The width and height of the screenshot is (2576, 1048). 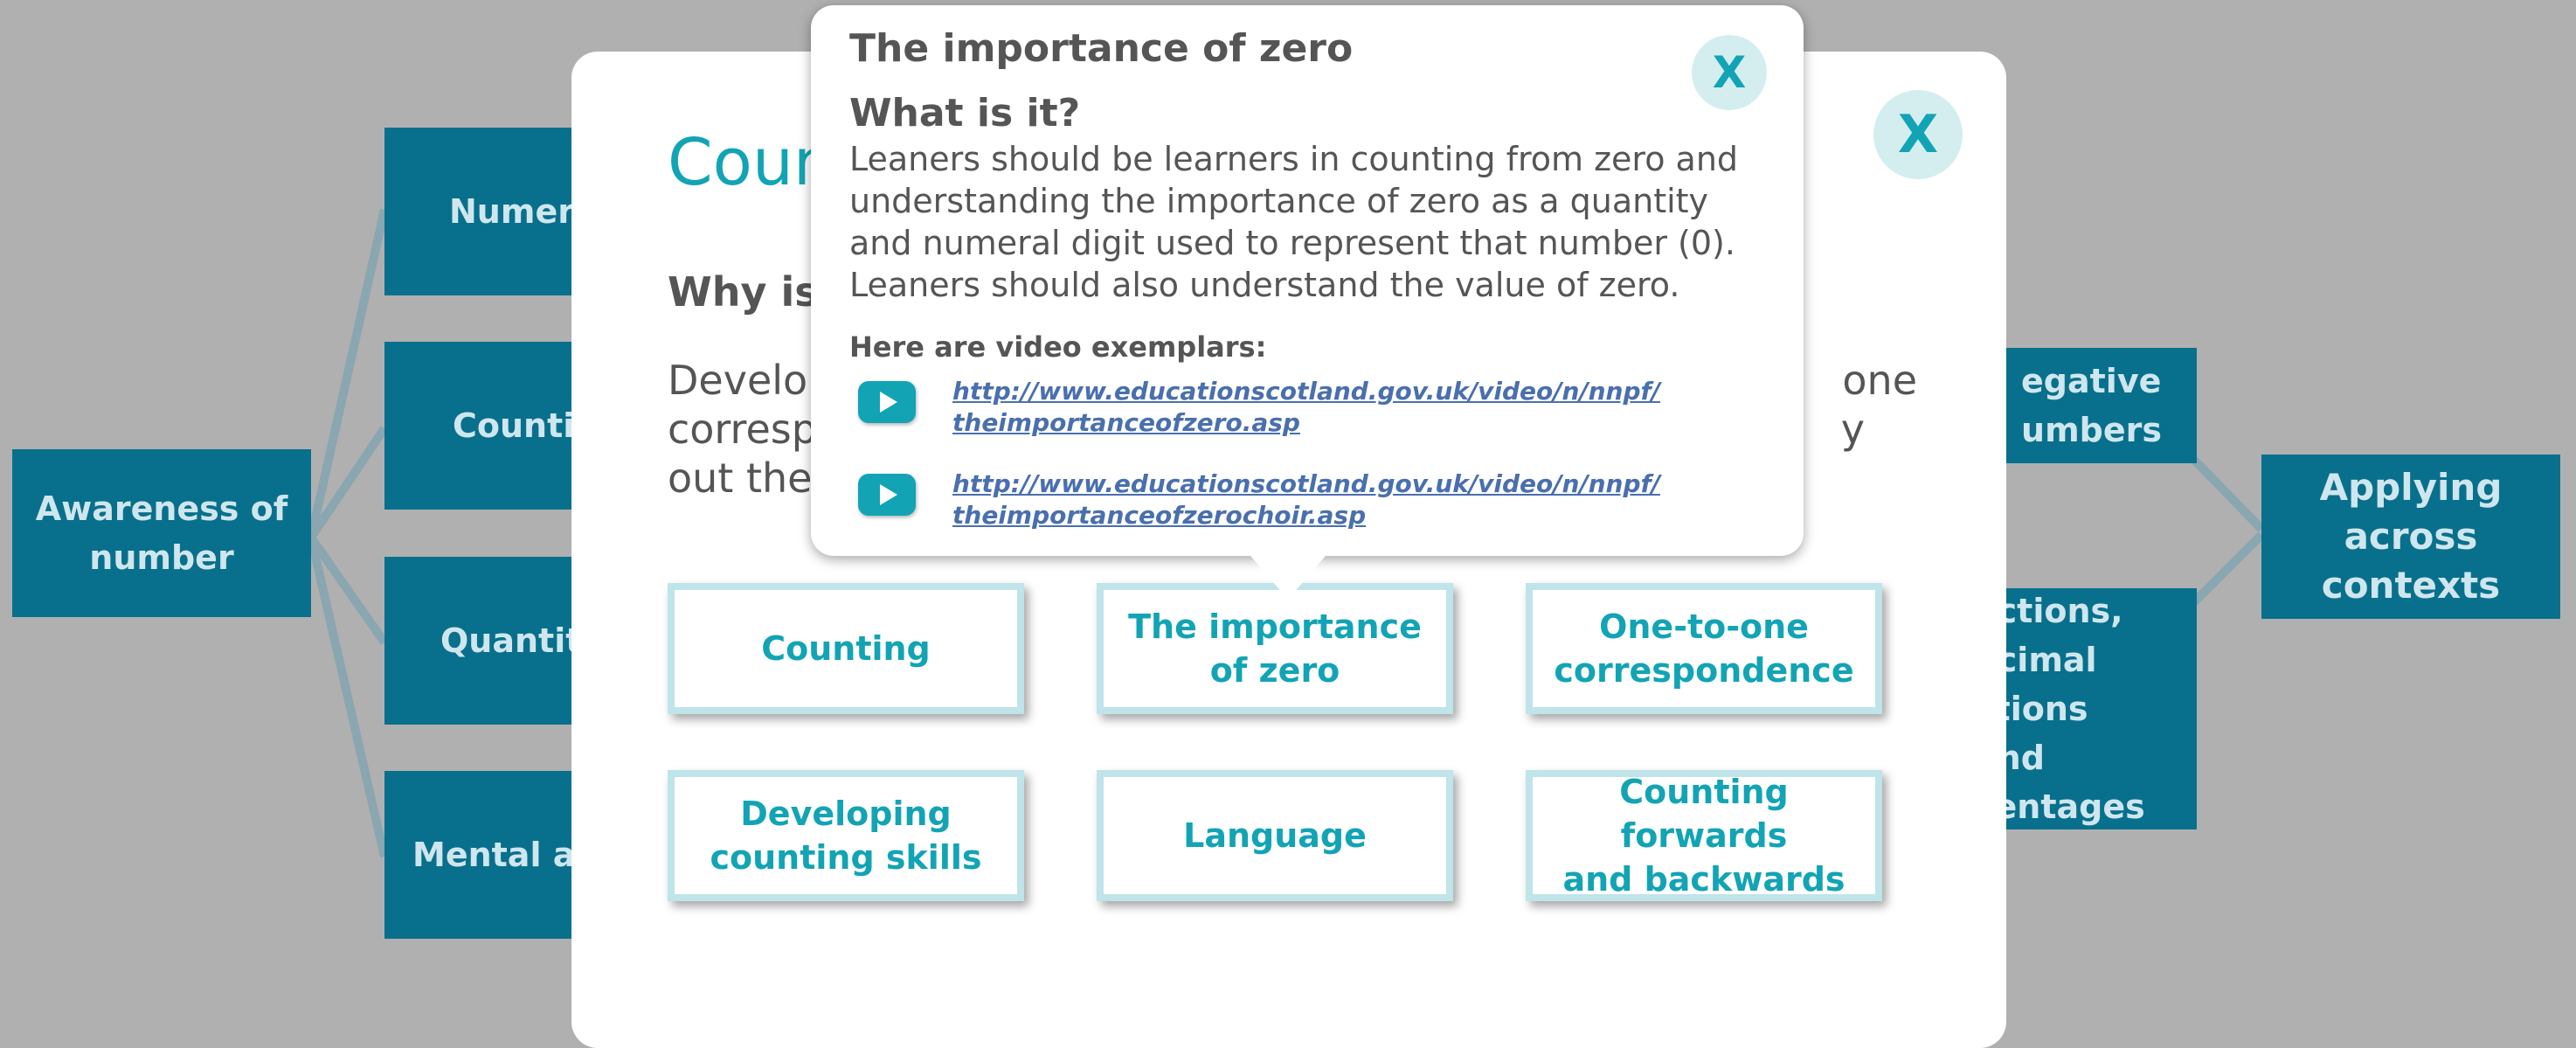 I want to click on video-exemplars-heading: Here are video exemplars:, so click(x=1058, y=347).